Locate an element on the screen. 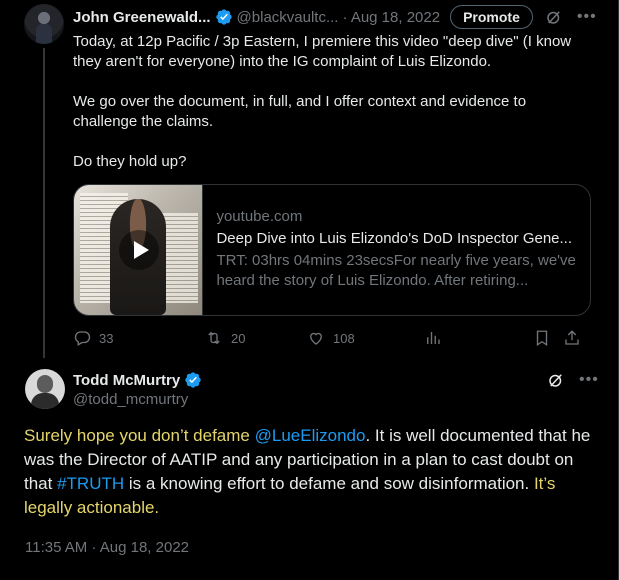  like-count: 108 is located at coordinates (344, 338).